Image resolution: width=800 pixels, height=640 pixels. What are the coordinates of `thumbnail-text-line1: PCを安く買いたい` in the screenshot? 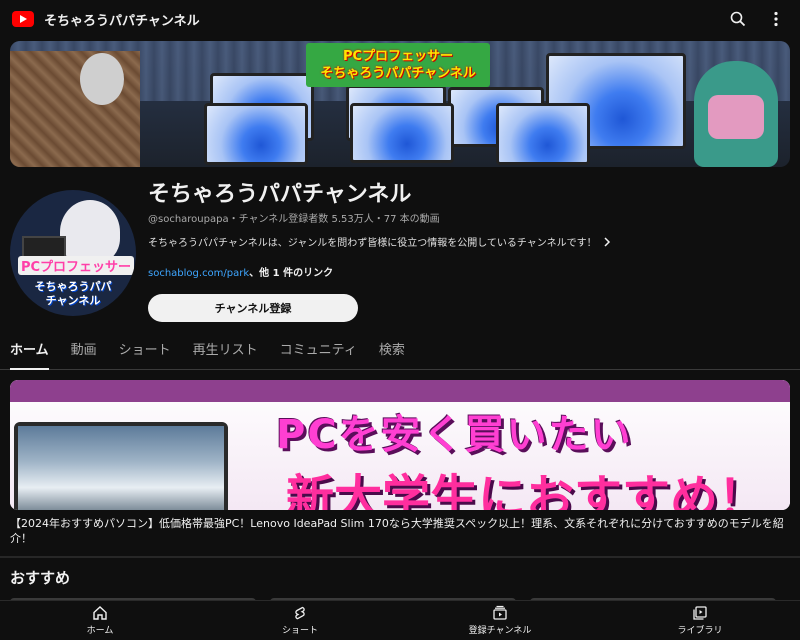 It's located at (454, 435).